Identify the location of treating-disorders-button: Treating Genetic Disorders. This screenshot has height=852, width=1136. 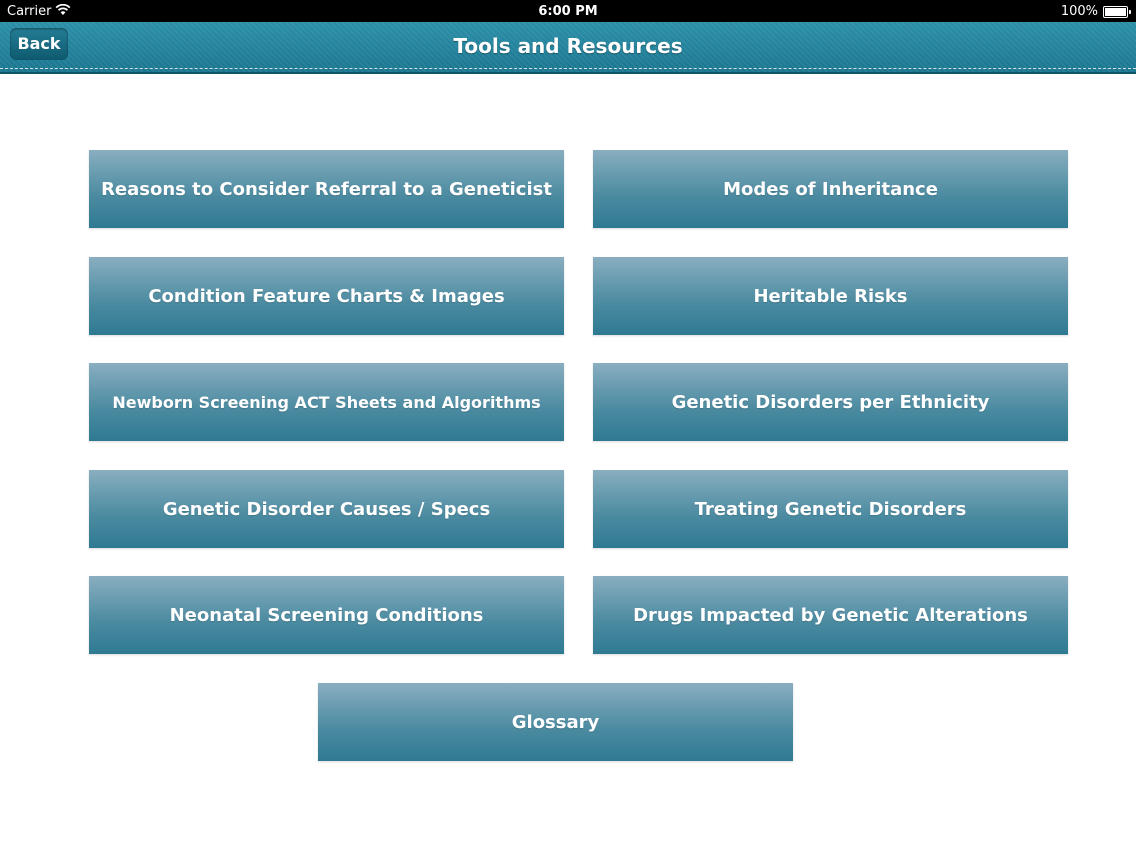
(830, 509).